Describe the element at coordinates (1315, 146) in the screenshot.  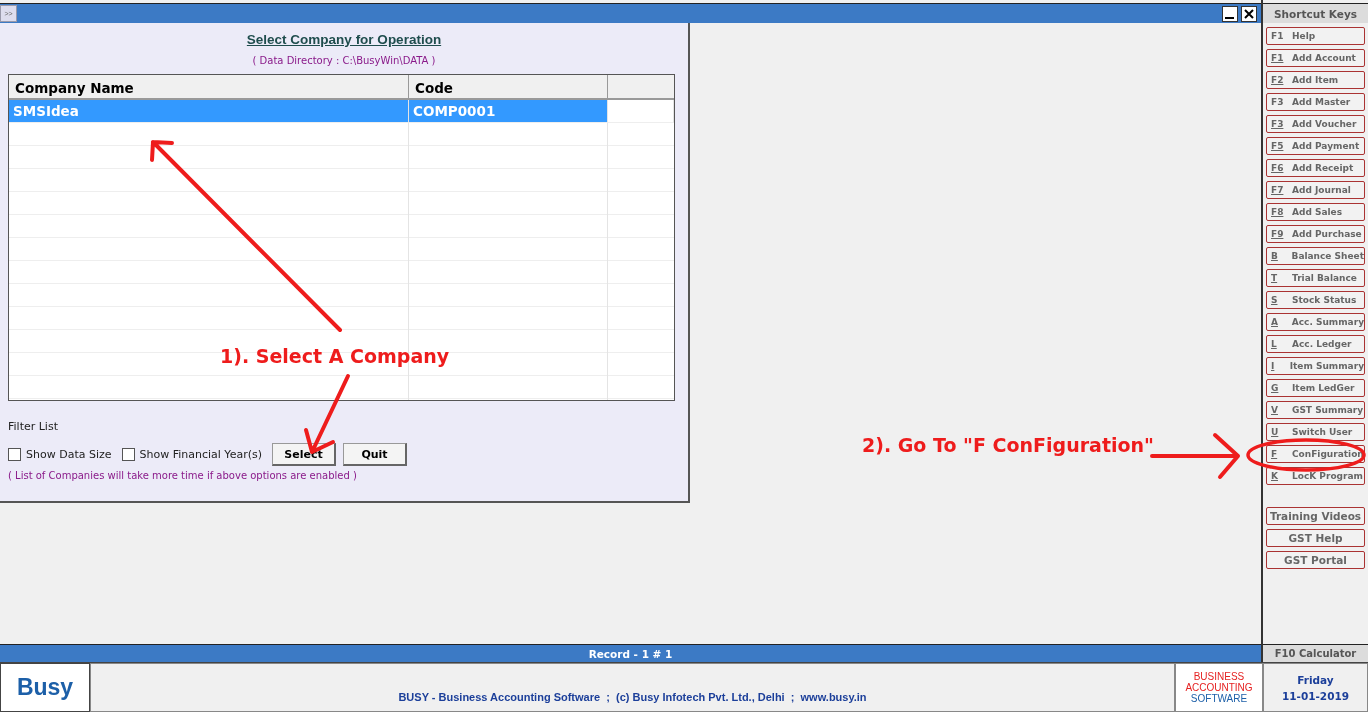
I see `shortcut-button: F5 Add Payment` at that location.